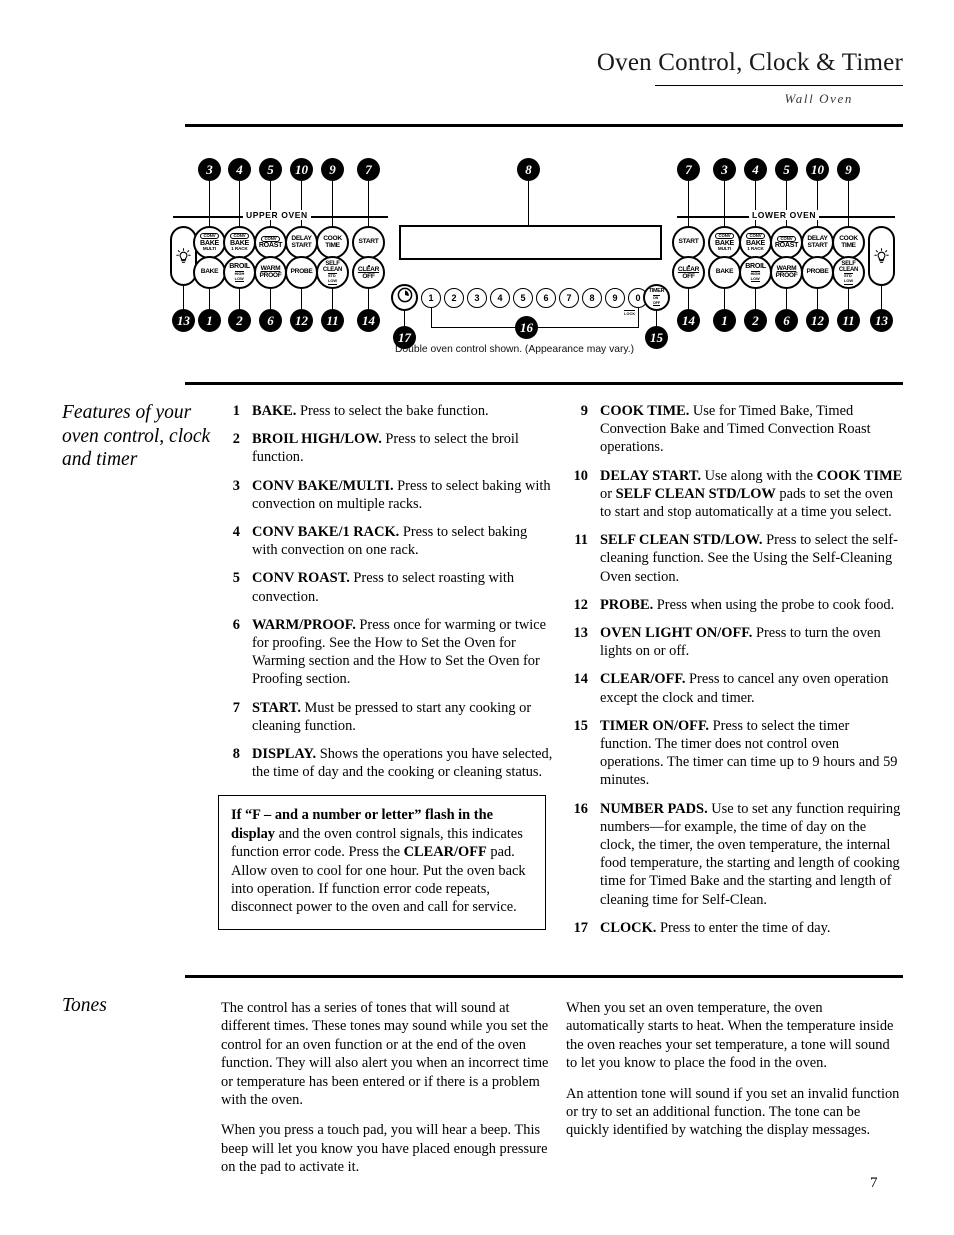 The height and width of the screenshot is (1235, 954). Describe the element at coordinates (477, 298) in the screenshot. I see `numpad-3: 3` at that location.